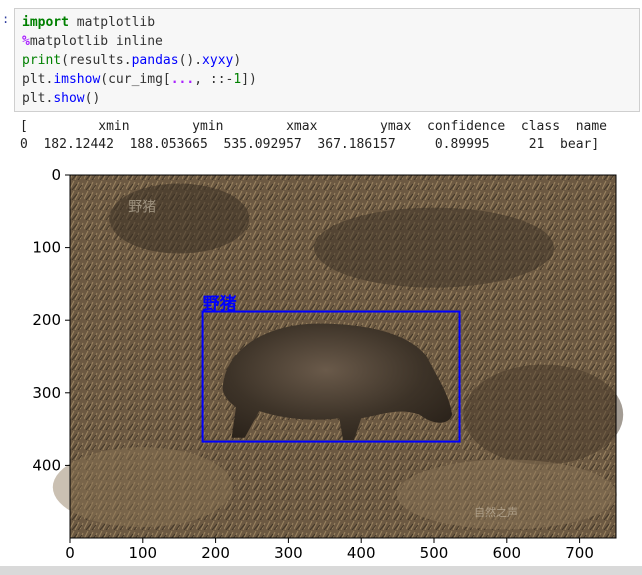 Image resolution: width=642 pixels, height=575 pixels. Describe the element at coordinates (46, 320) in the screenshot. I see `y-tick-label: 200` at that location.